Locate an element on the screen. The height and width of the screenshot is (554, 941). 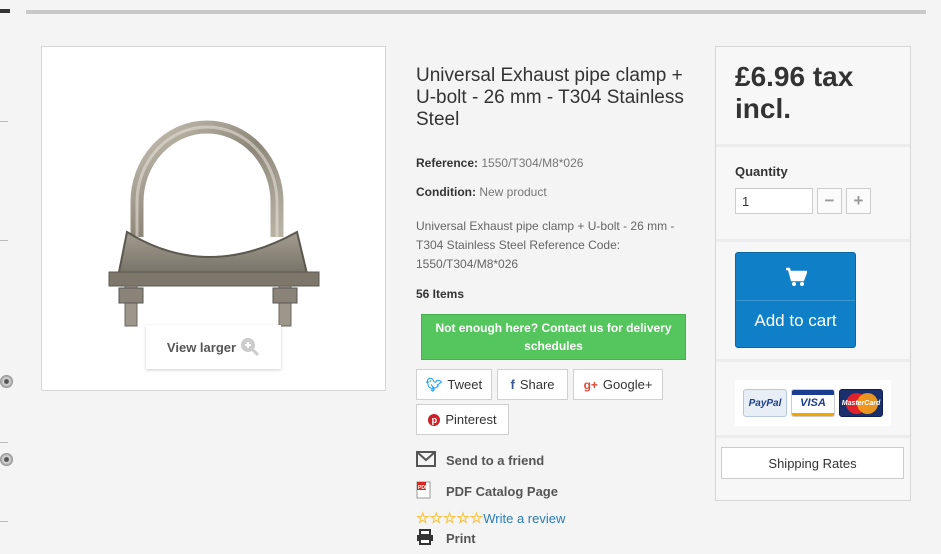
view-larger-button: View larger is located at coordinates (213, 347).